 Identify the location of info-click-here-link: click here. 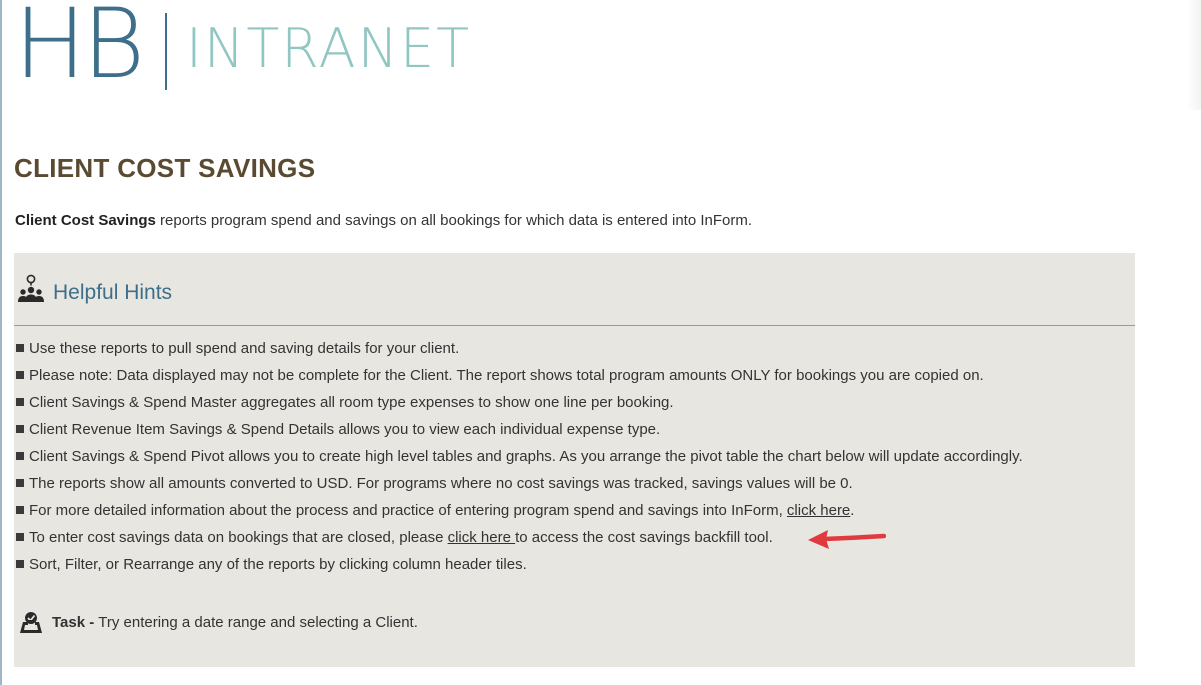
(818, 510).